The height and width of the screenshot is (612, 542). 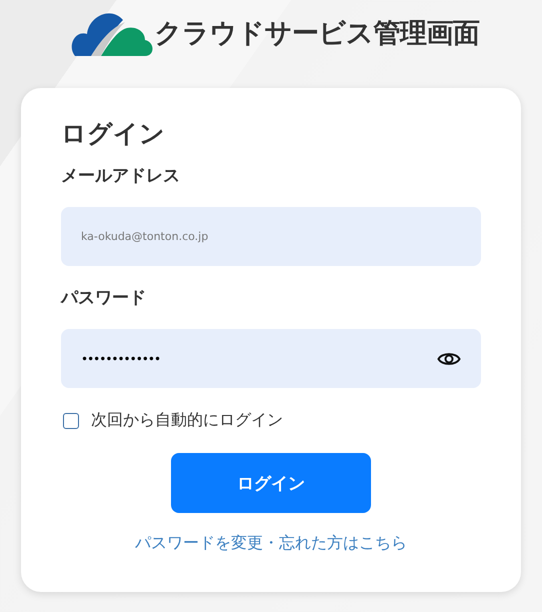 What do you see at coordinates (113, 134) in the screenshot?
I see `form-heading: ログイン` at bounding box center [113, 134].